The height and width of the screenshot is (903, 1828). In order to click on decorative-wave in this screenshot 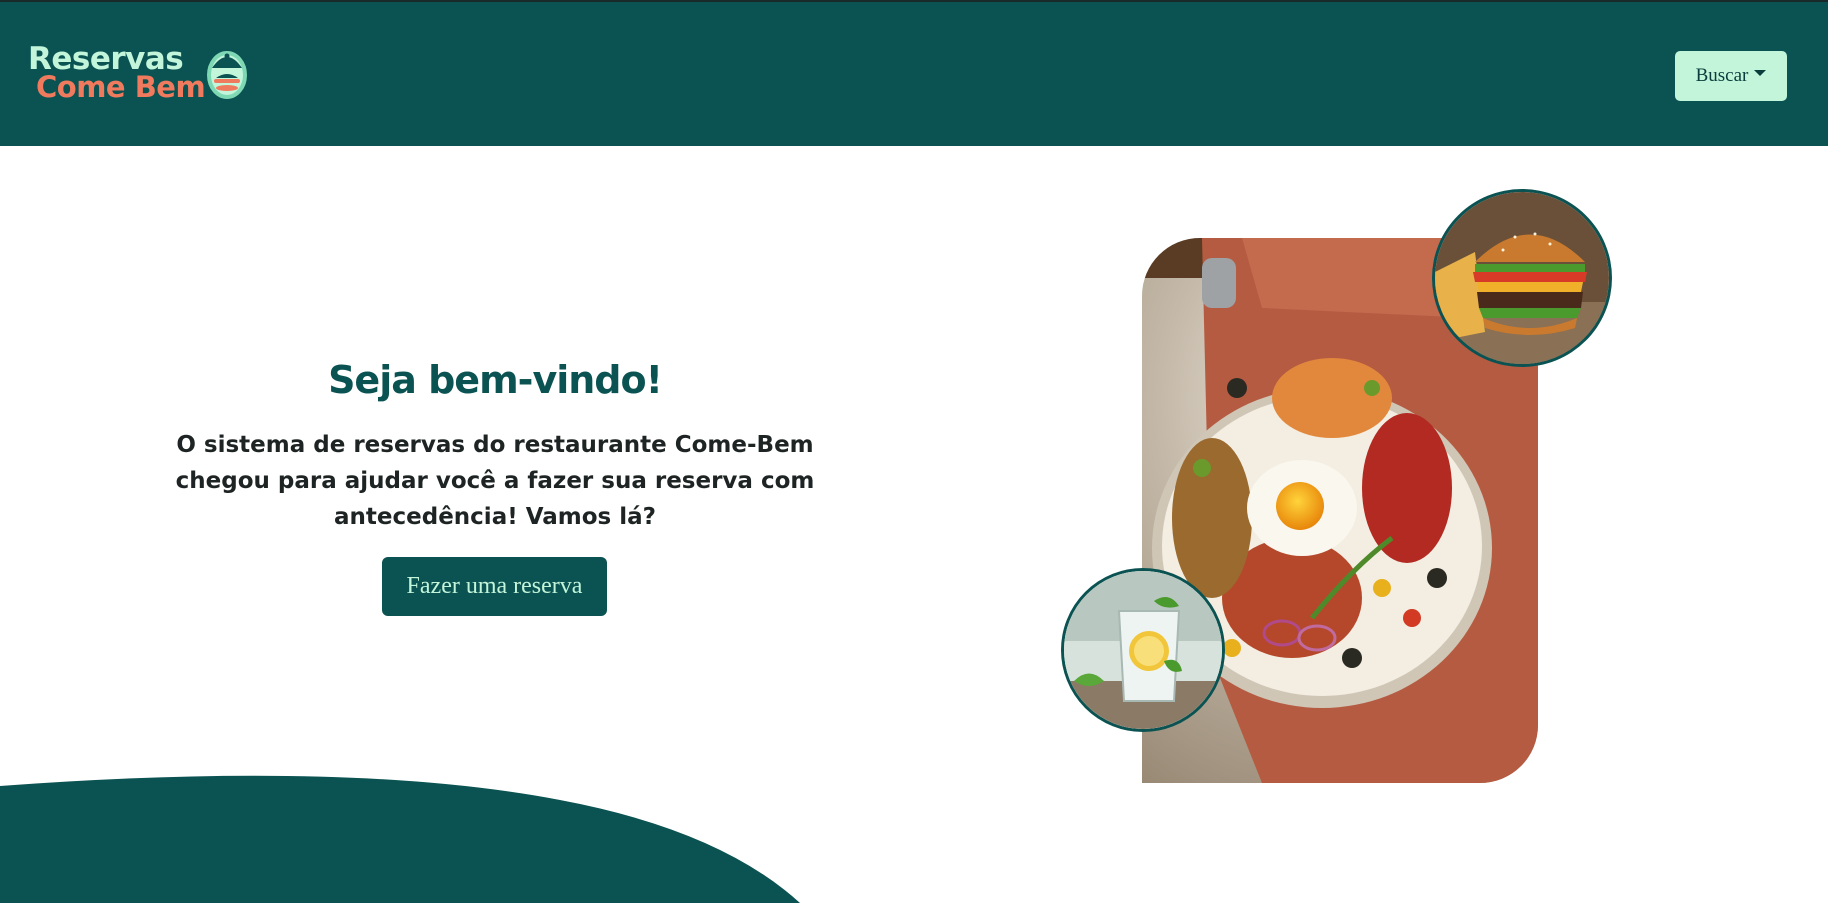, I will do `click(400, 839)`.